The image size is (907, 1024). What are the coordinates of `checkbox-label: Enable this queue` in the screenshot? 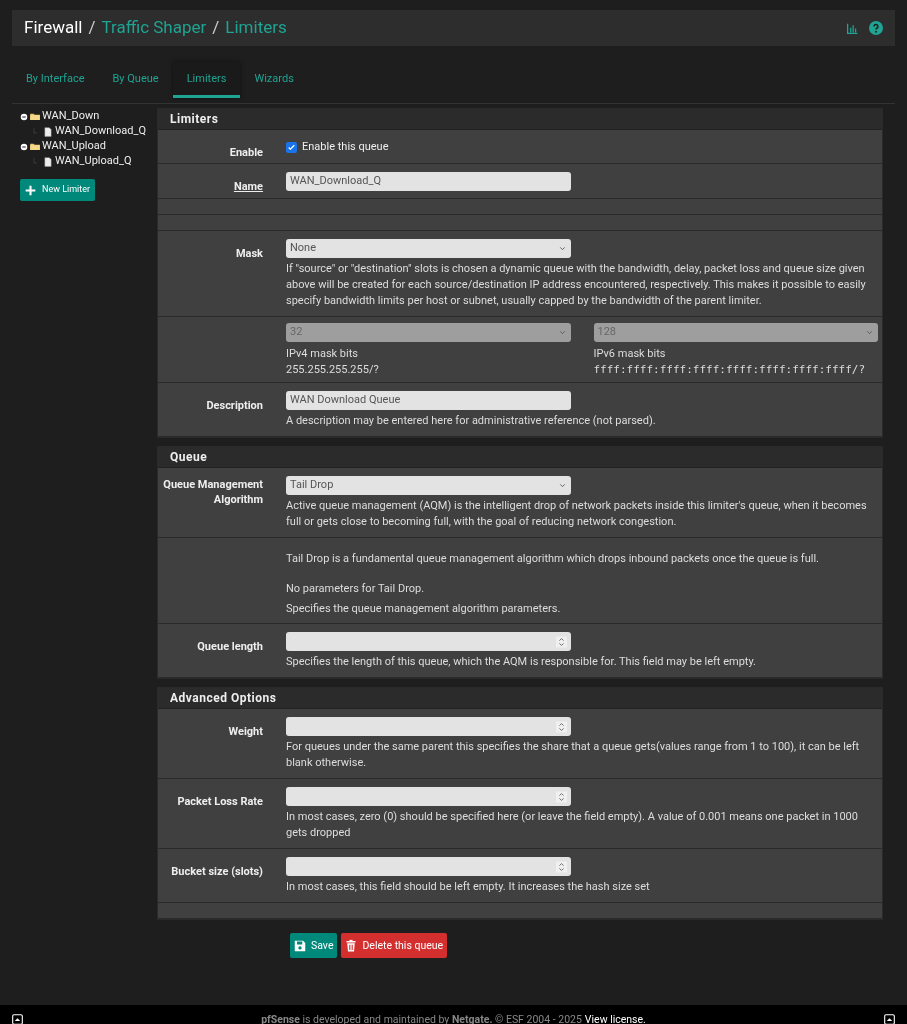 It's located at (345, 147).